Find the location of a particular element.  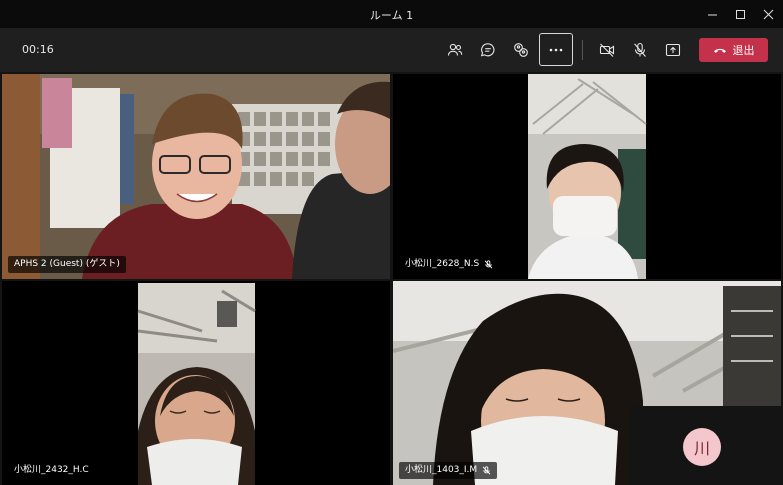

more-options-button is located at coordinates (556, 49).